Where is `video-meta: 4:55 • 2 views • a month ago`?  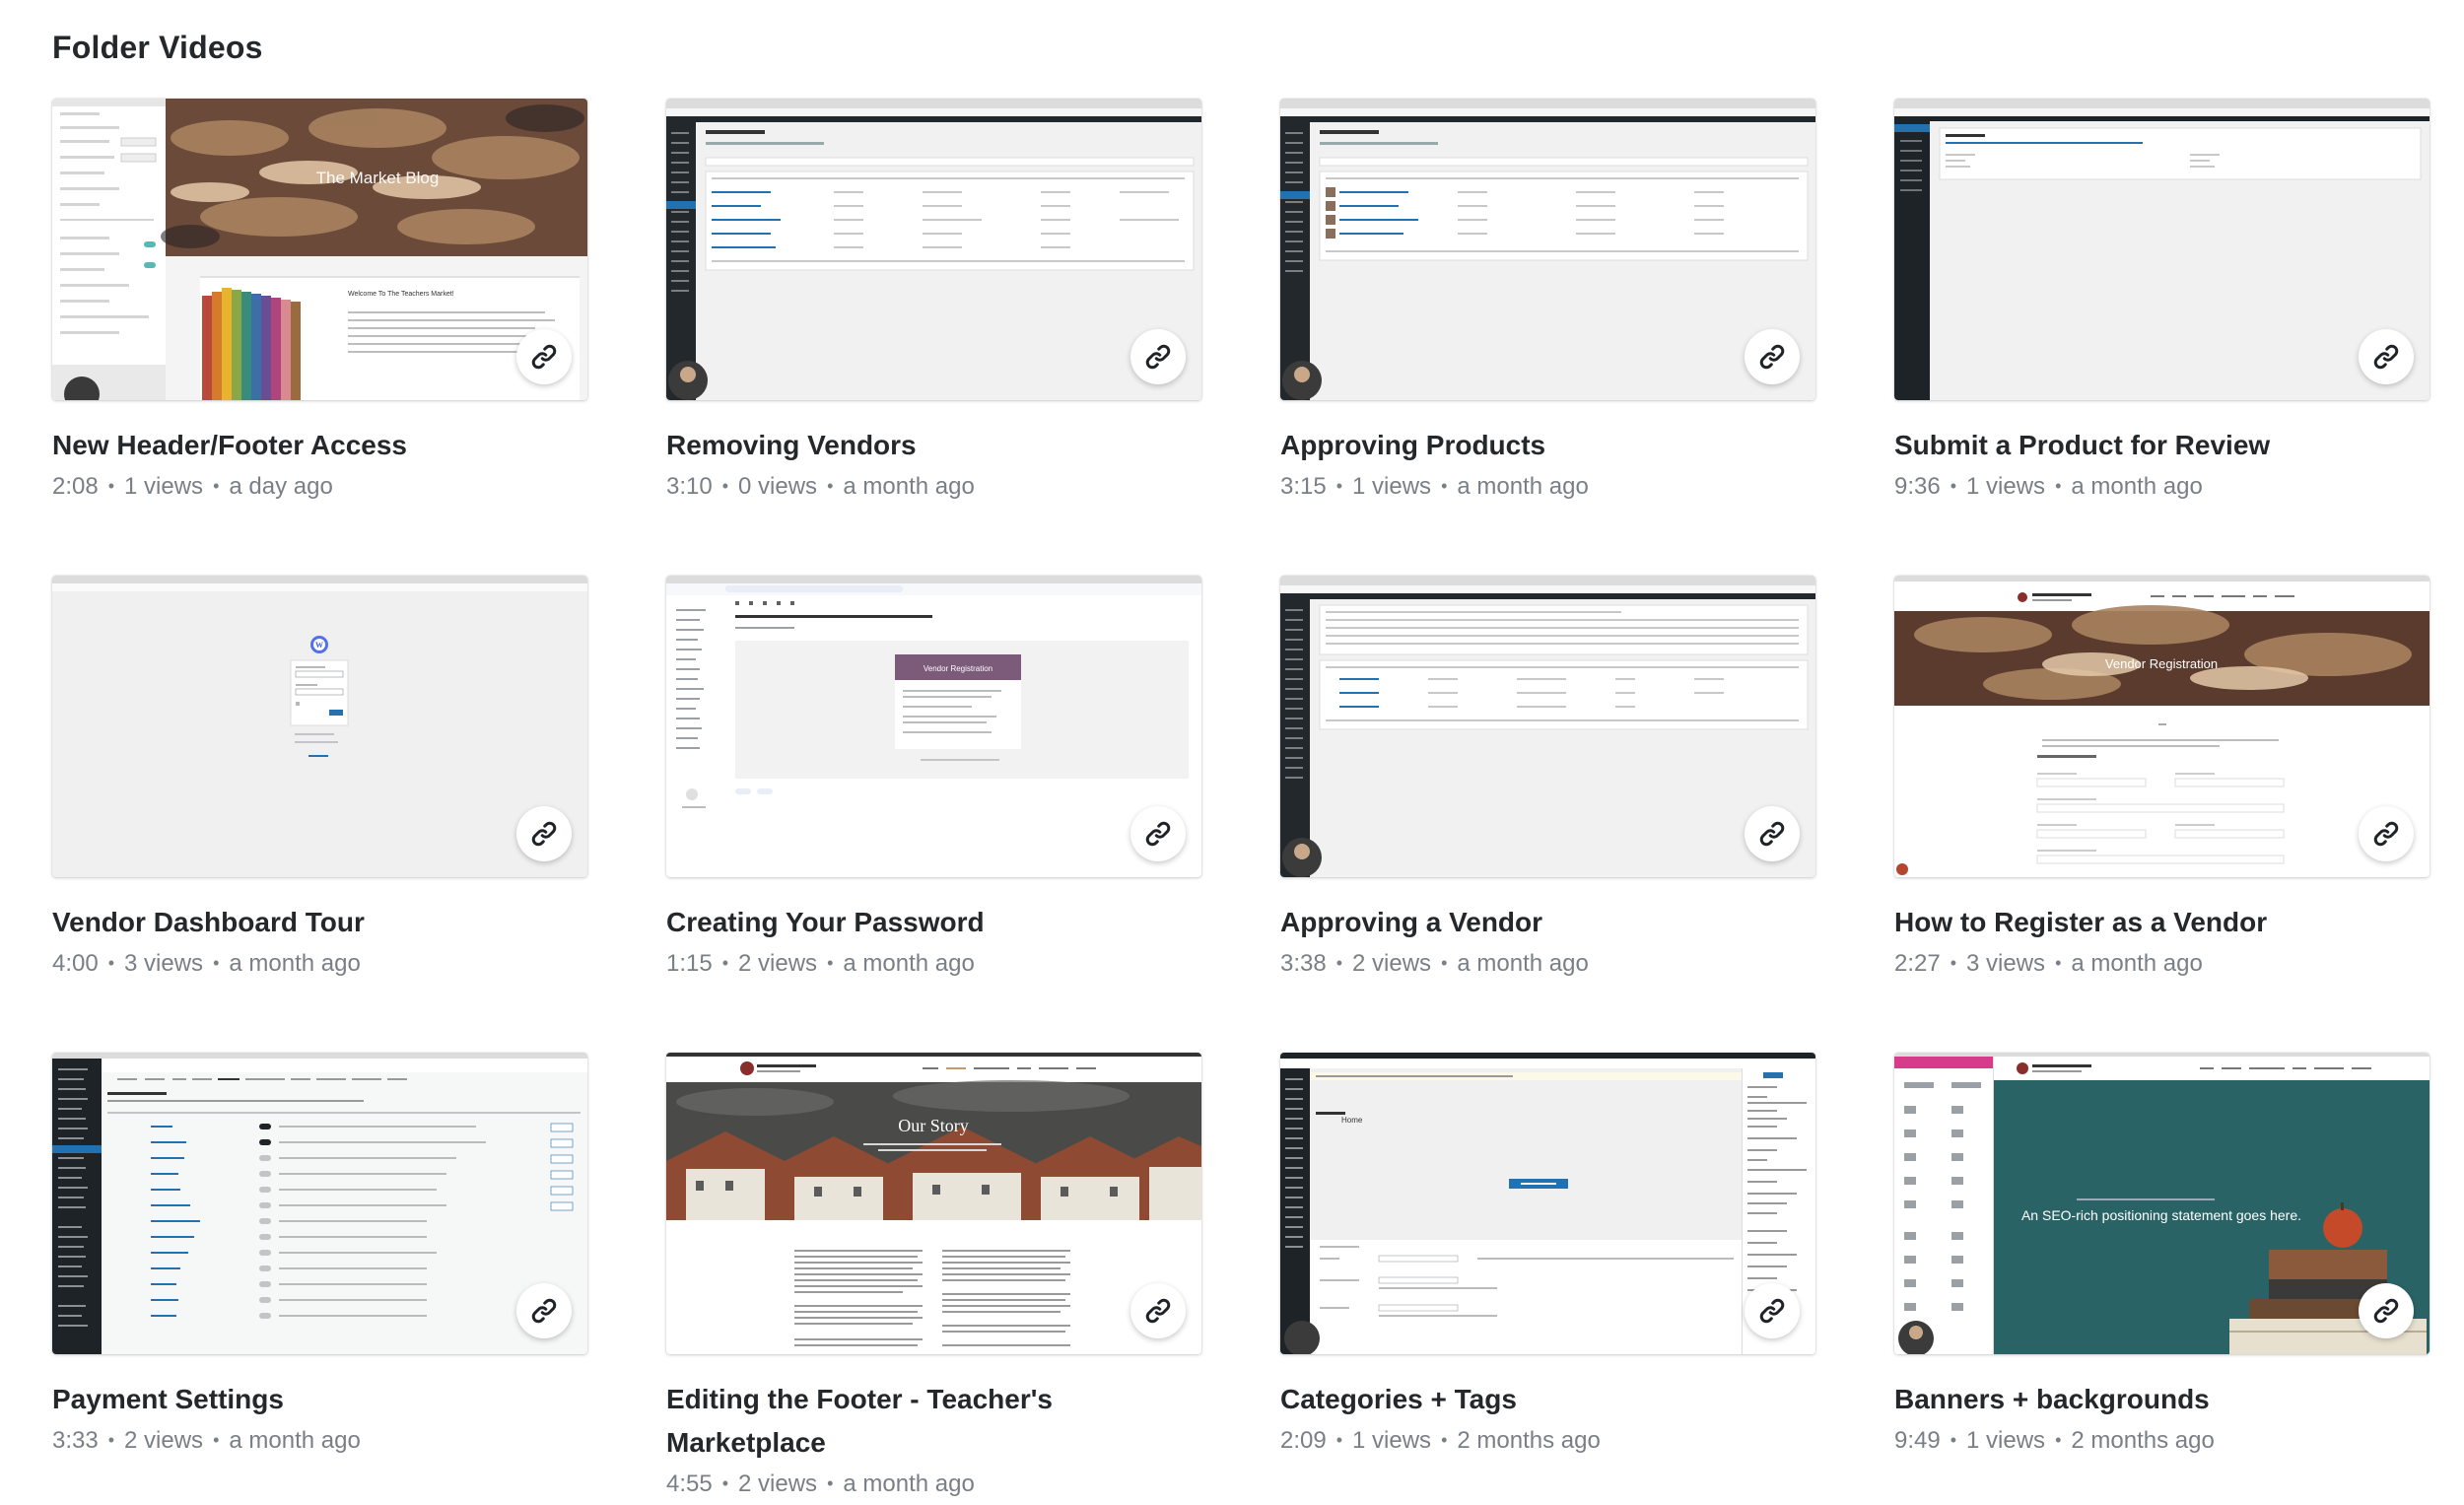 video-meta: 4:55 • 2 views • a month ago is located at coordinates (933, 1484).